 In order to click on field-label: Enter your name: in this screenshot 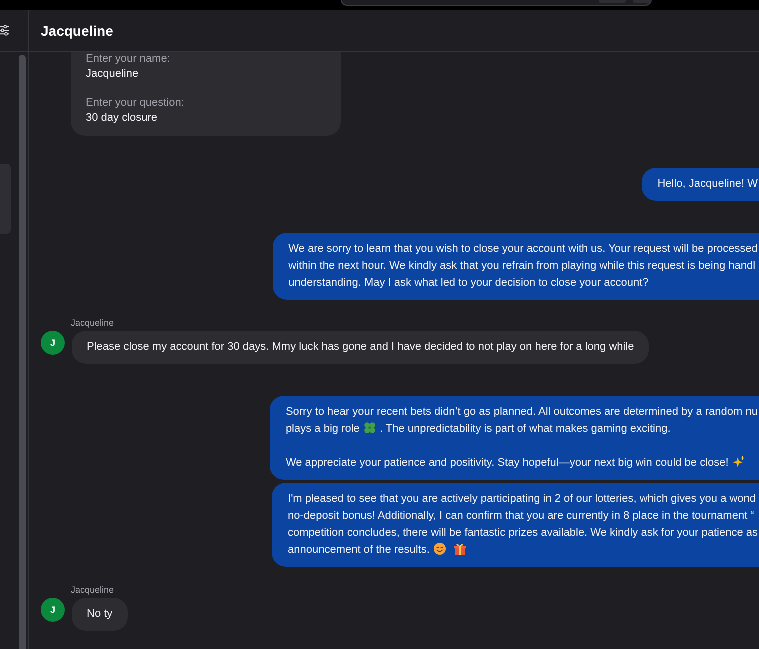, I will do `click(128, 59)`.